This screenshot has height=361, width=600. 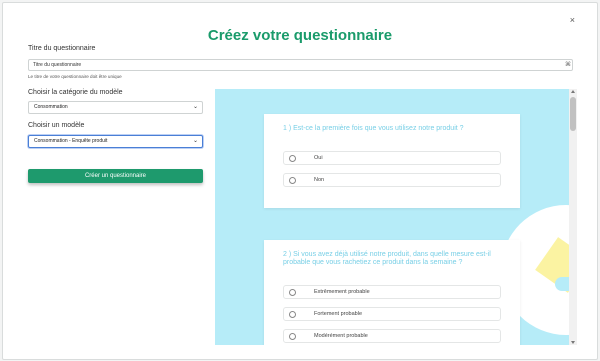 I want to click on modal-title: Créez votre questionnaire, so click(x=300, y=35).